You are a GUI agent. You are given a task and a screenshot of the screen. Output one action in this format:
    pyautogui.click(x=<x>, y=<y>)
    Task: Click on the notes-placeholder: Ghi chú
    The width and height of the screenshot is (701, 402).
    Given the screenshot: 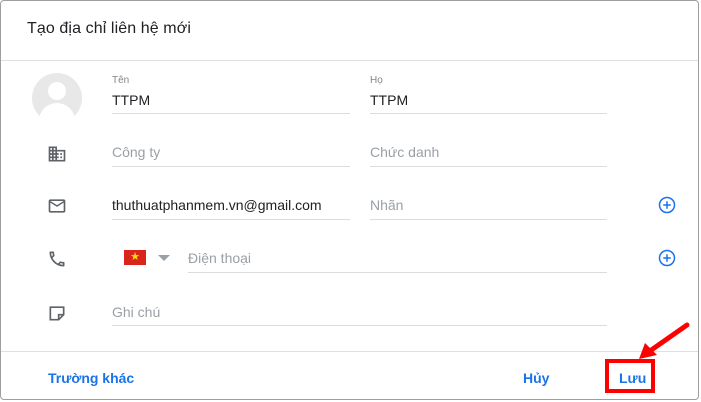 What is the action you would take?
    pyautogui.click(x=136, y=312)
    